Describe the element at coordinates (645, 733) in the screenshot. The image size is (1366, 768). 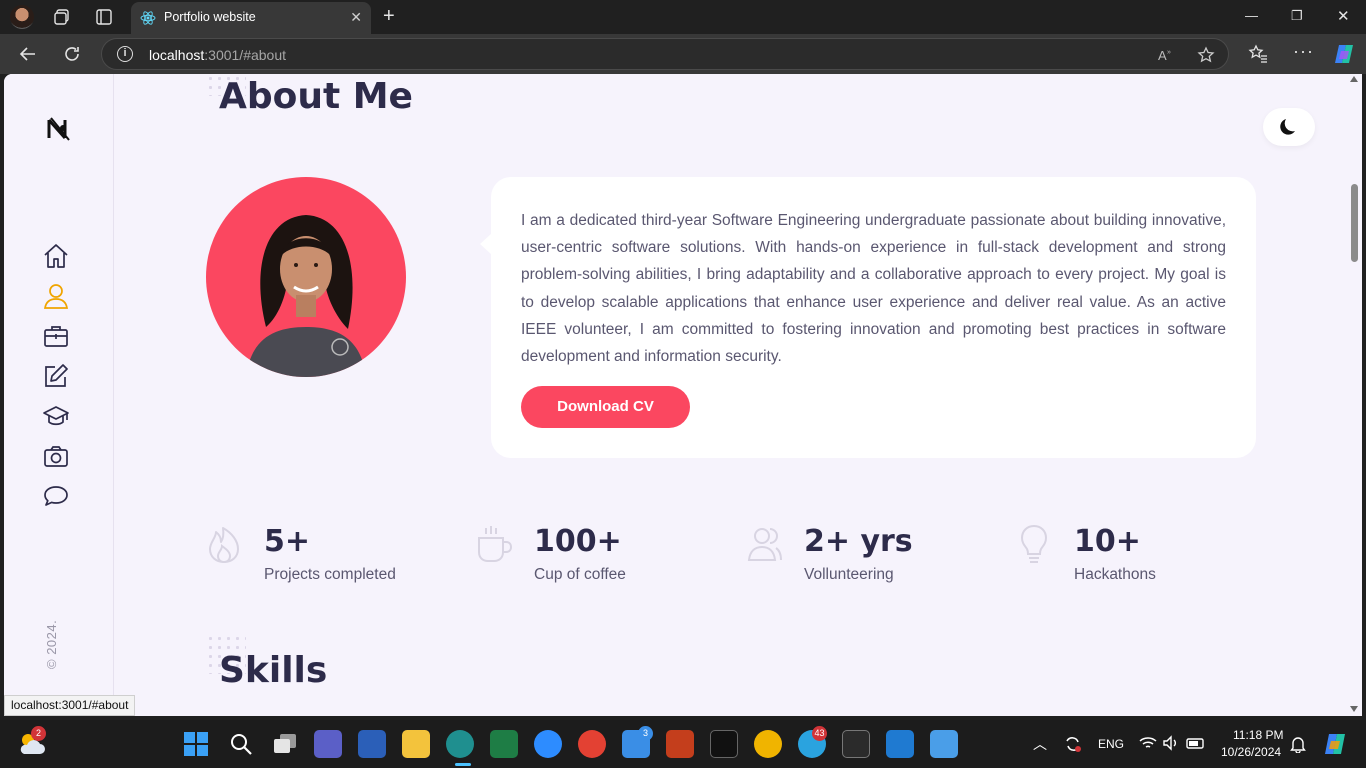
I see `mail-badge: 3` at that location.